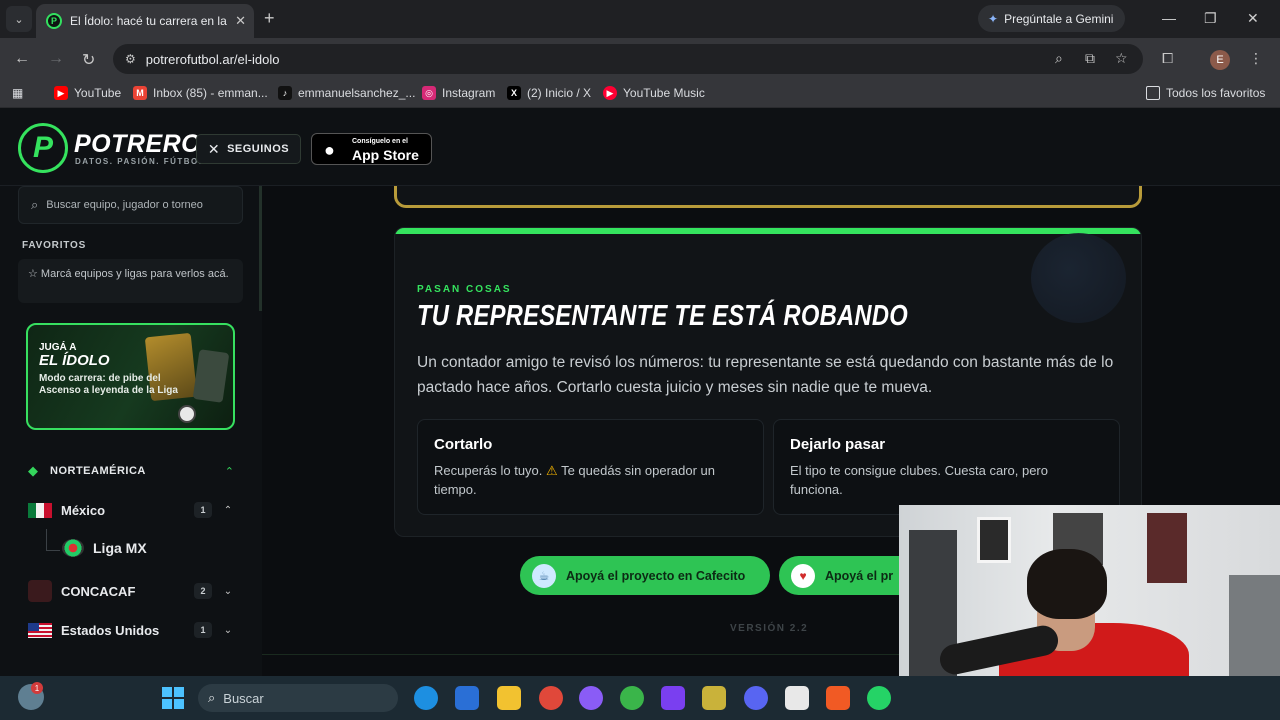  I want to click on address-bar: ⚙ potrerofutbol.ar/el-idolo, so click(628, 59).